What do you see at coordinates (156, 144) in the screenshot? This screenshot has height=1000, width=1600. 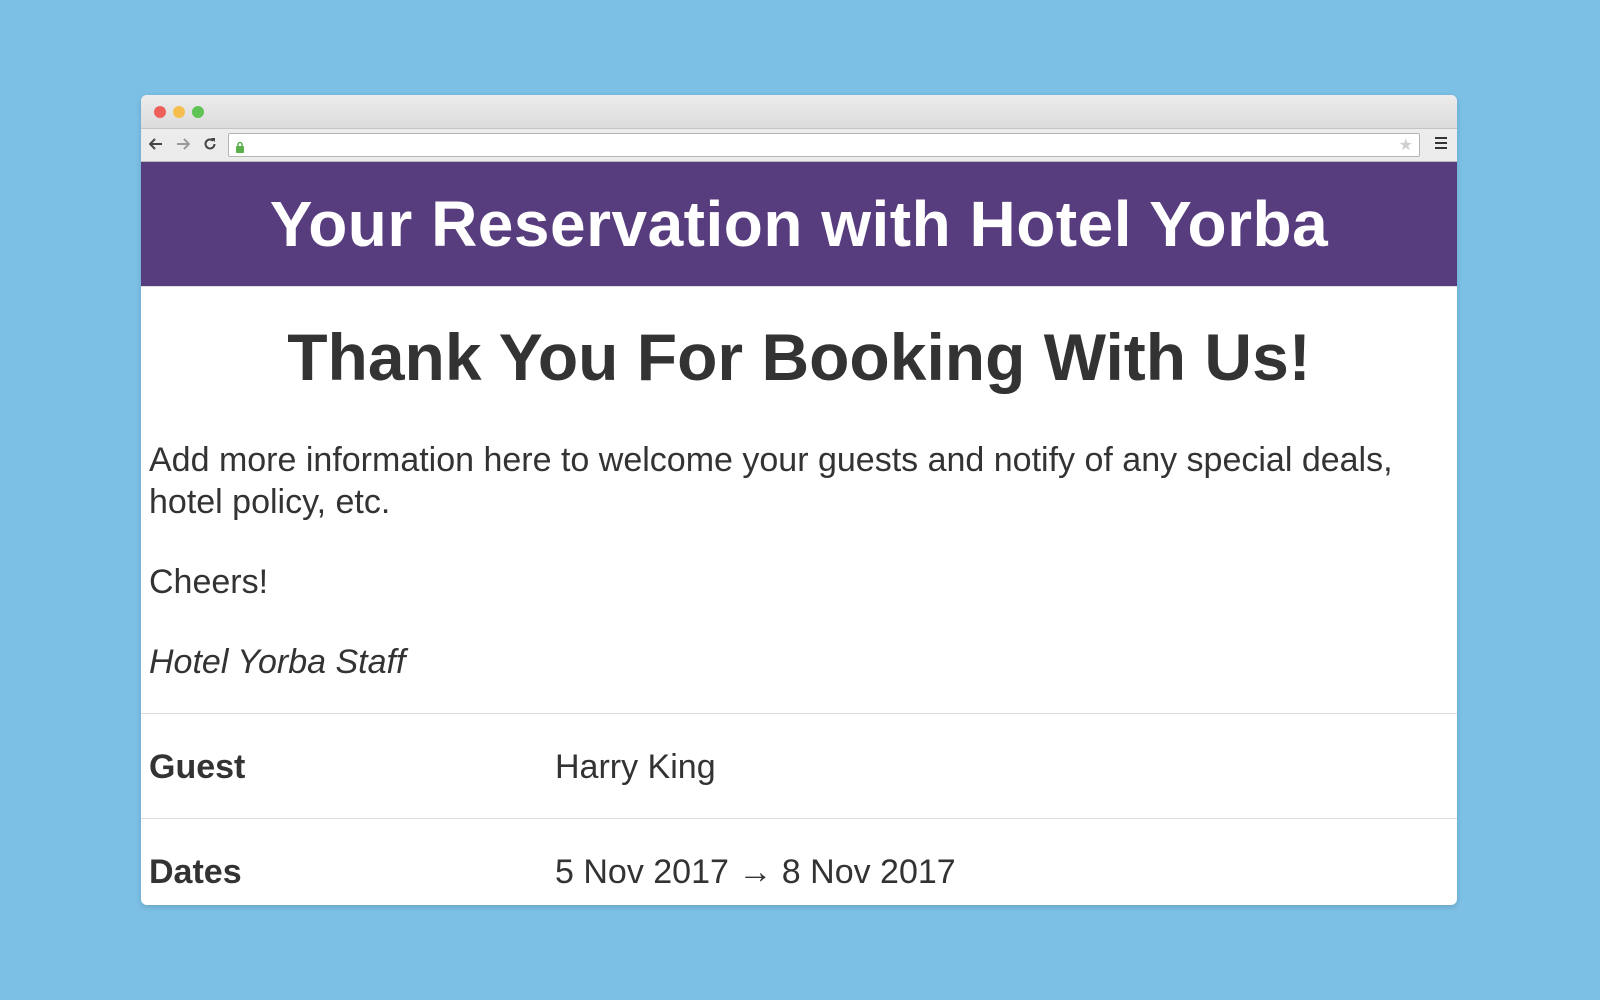 I see `arrow-left-icon` at bounding box center [156, 144].